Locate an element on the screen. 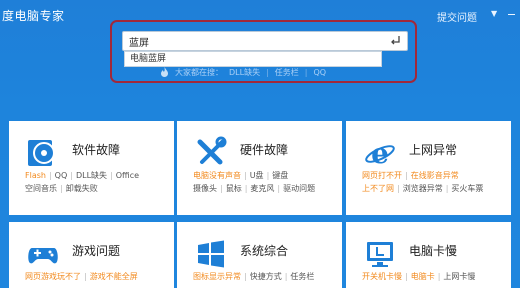 The width and height of the screenshot is (520, 288). tag-list: 网页游戏玩不了 | 游戏不能全屏 is located at coordinates (96, 276).